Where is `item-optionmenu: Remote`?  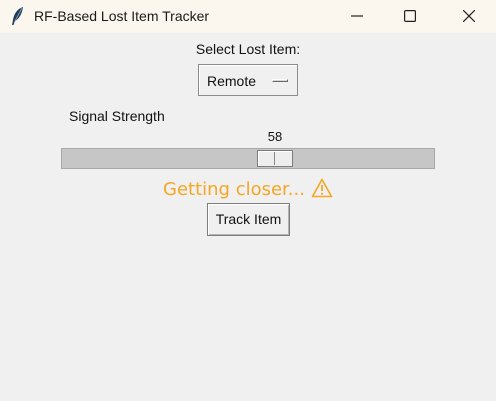
item-optionmenu: Remote is located at coordinates (248, 80).